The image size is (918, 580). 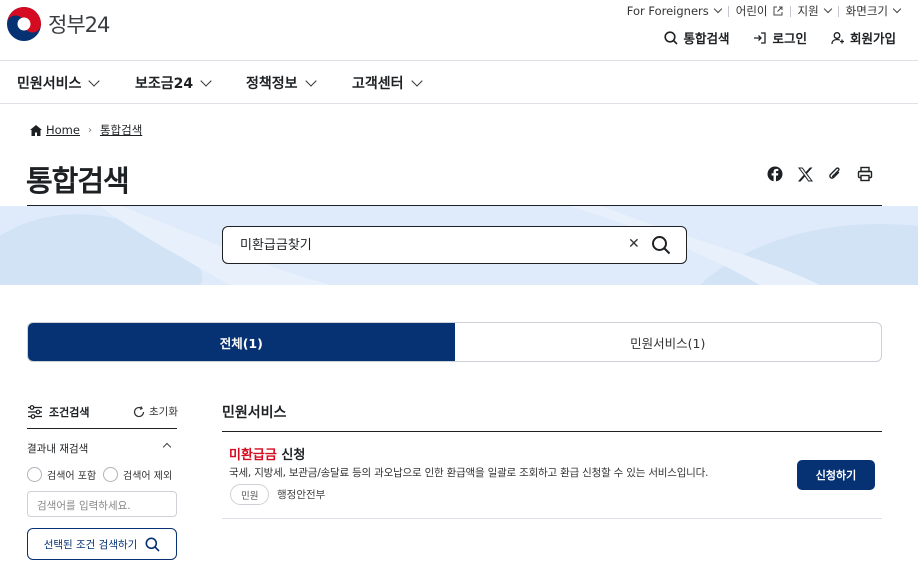 What do you see at coordinates (865, 174) in the screenshot?
I see `print-icon` at bounding box center [865, 174].